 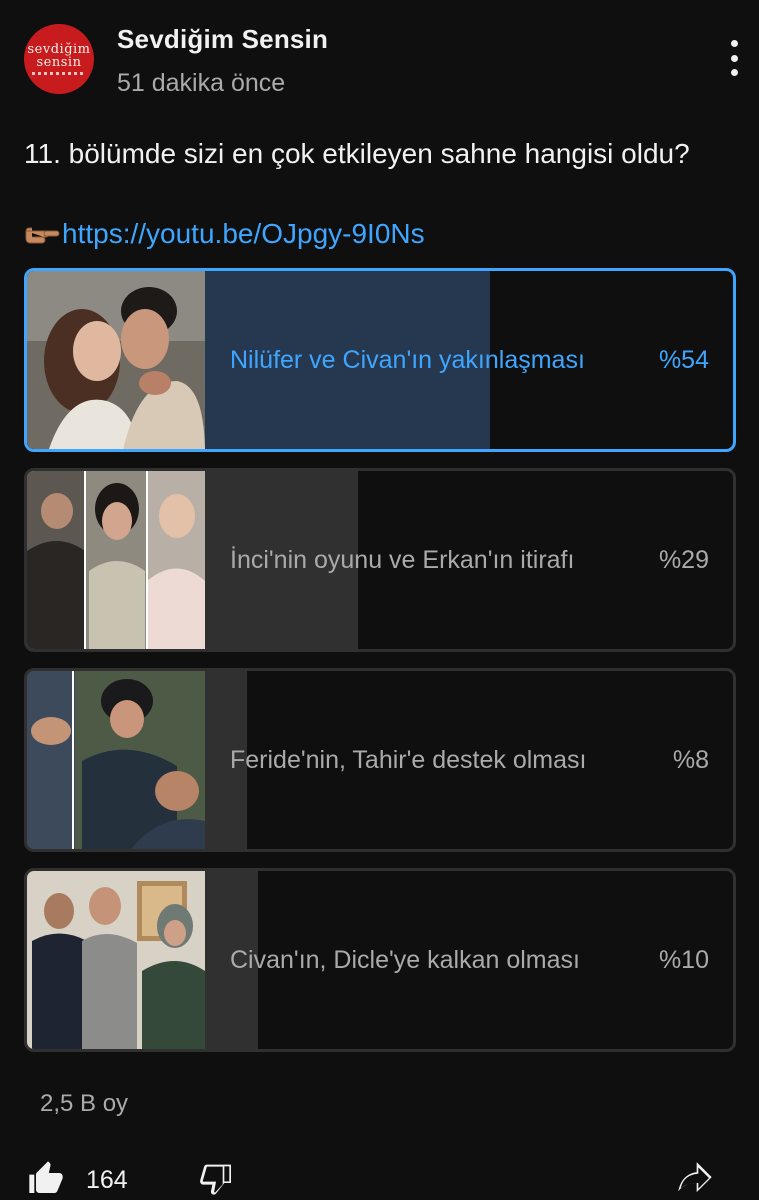 What do you see at coordinates (683, 359) in the screenshot?
I see `poll-option-percent: %54` at bounding box center [683, 359].